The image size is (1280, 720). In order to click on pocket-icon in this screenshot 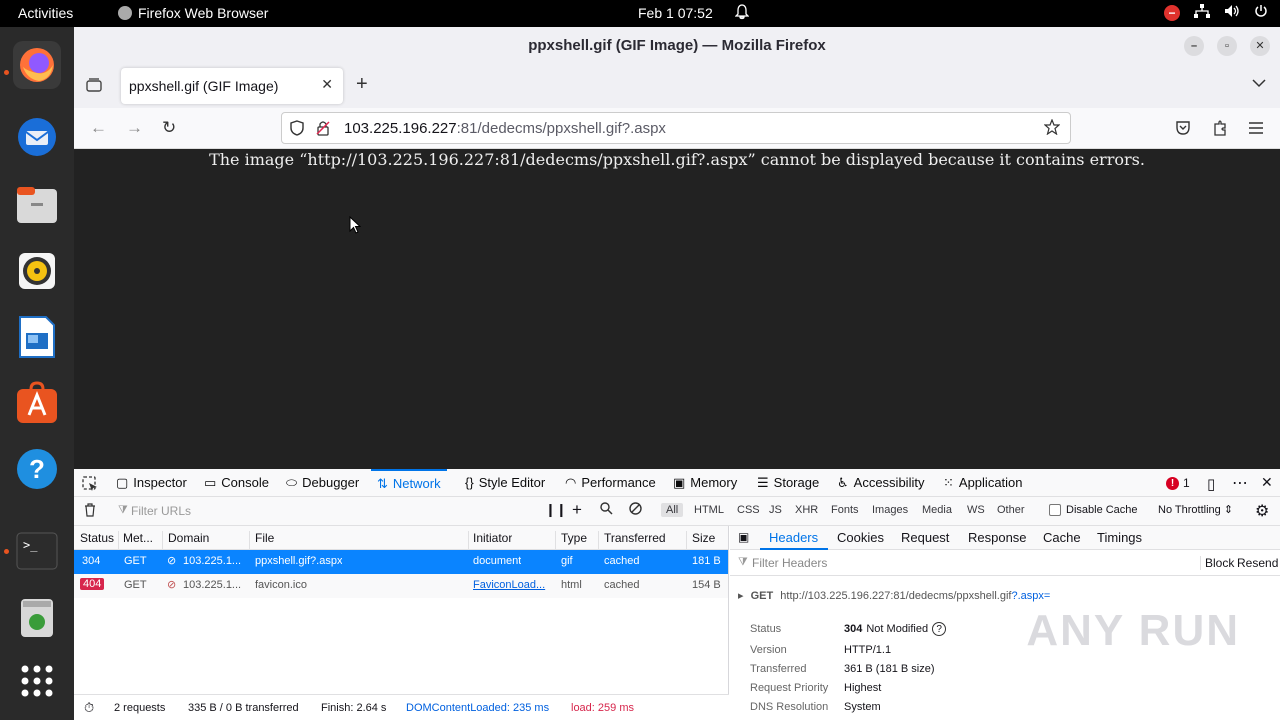, I will do `click(1183, 130)`.